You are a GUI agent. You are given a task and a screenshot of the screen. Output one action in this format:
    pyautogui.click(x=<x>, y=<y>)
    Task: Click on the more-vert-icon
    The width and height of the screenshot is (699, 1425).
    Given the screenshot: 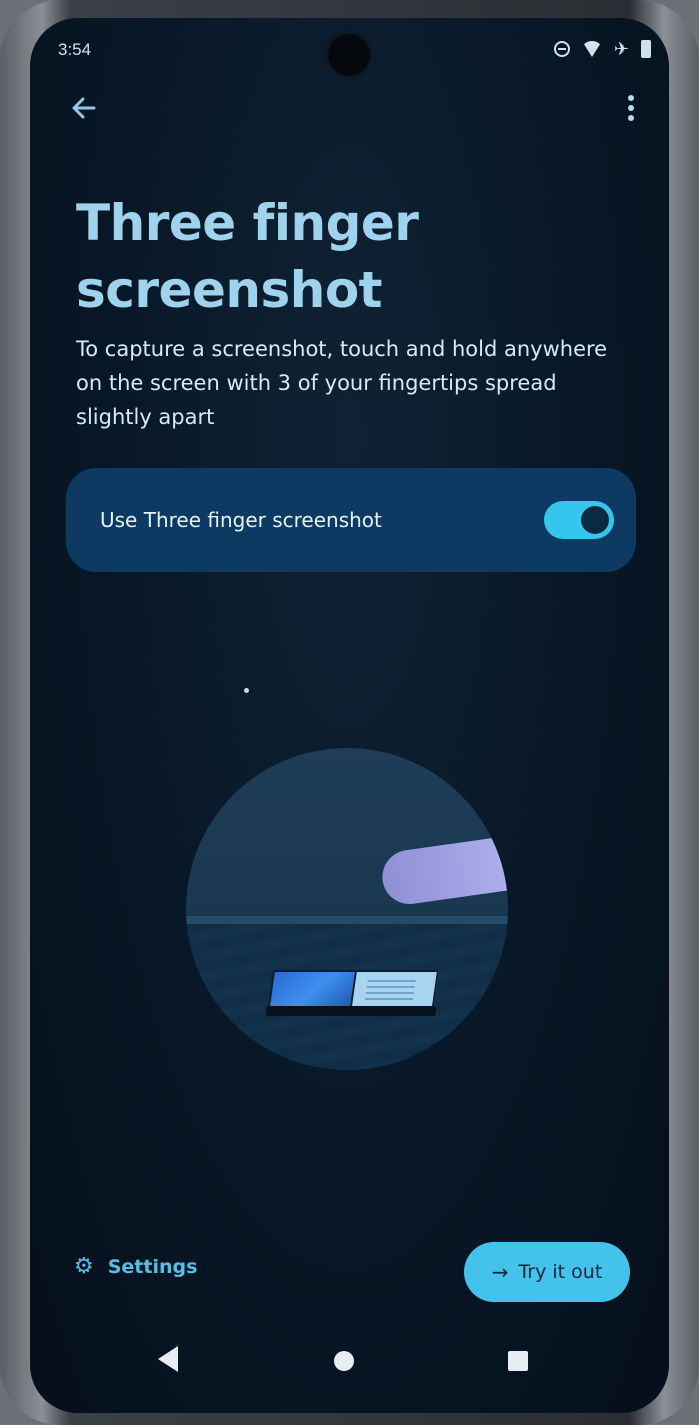 What is the action you would take?
    pyautogui.click(x=631, y=108)
    